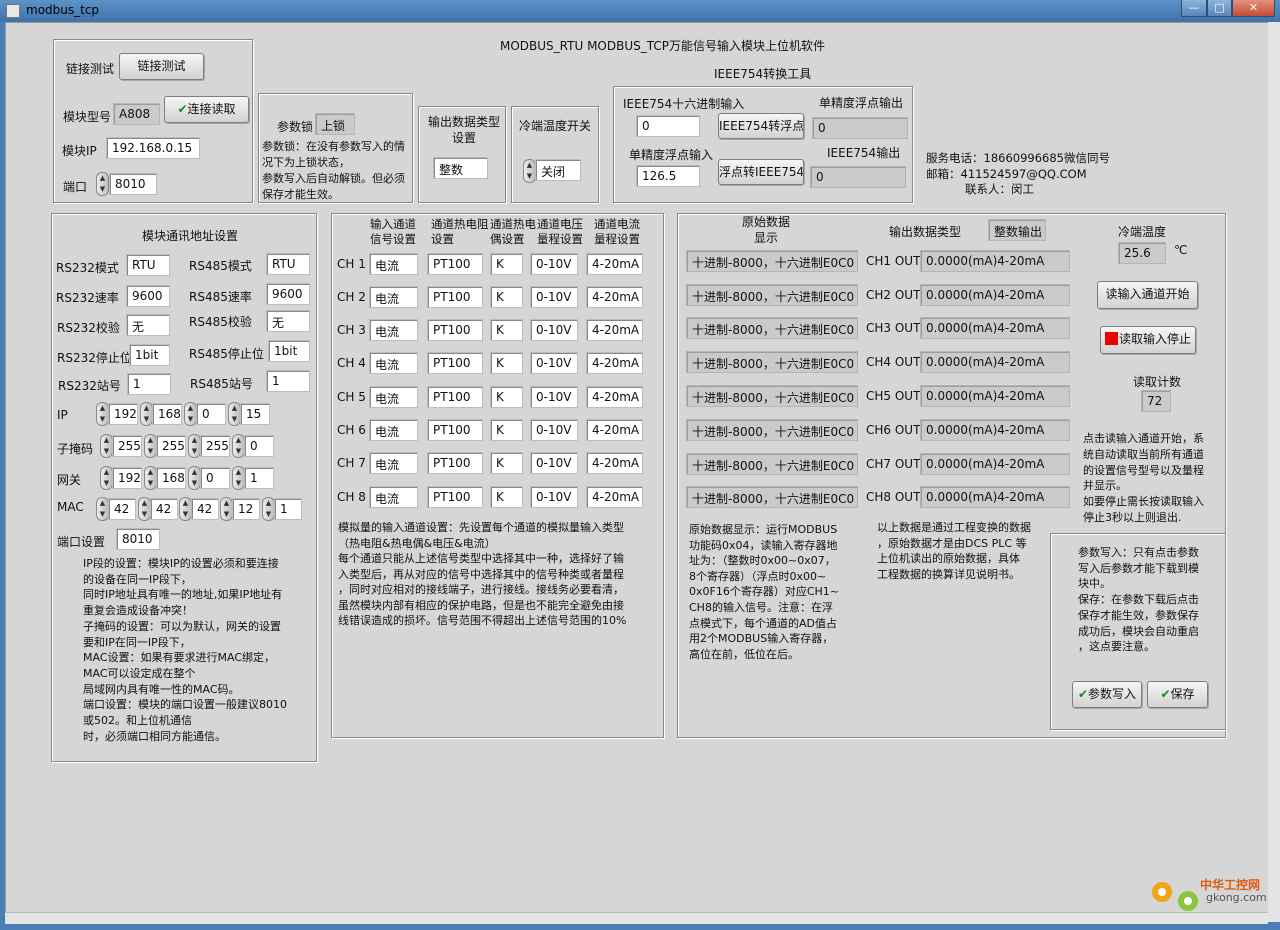 This screenshot has height=930, width=1280. Describe the element at coordinates (215, 478) in the screenshot. I see `gw-octet-3: 0` at that location.